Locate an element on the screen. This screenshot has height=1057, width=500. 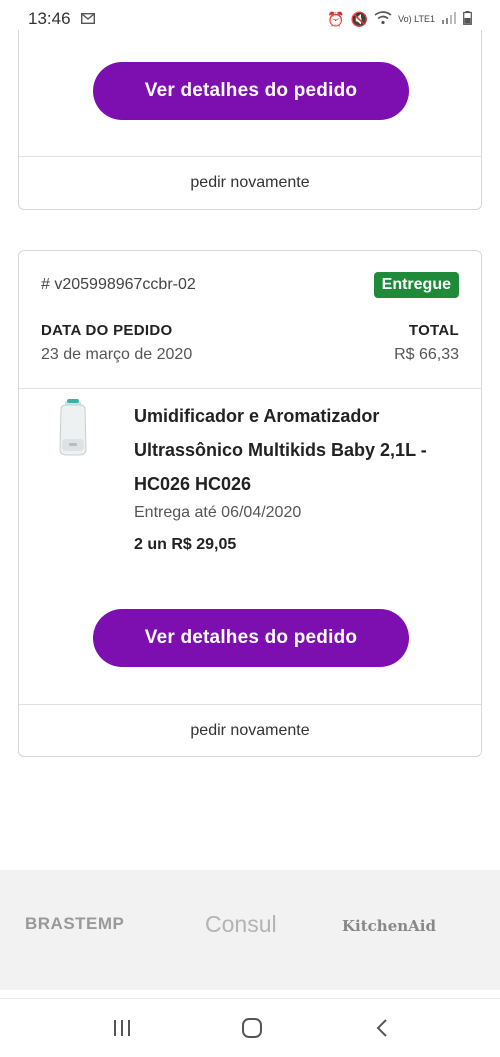
brand-footer: BRASTEMP Consul KitchenAid is located at coordinates (250, 930).